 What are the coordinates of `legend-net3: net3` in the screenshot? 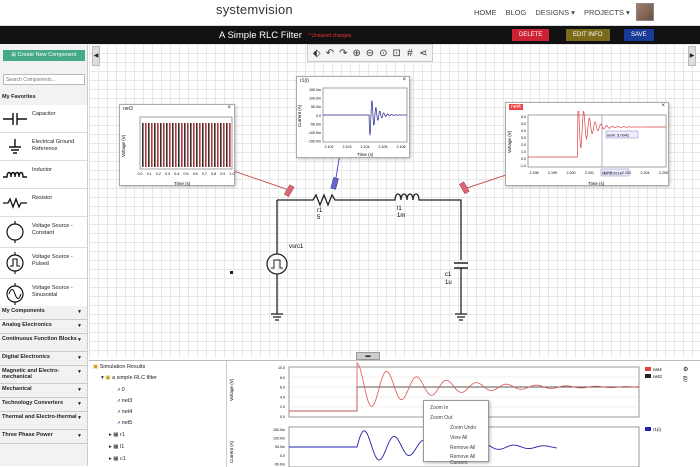 It's located at (657, 376).